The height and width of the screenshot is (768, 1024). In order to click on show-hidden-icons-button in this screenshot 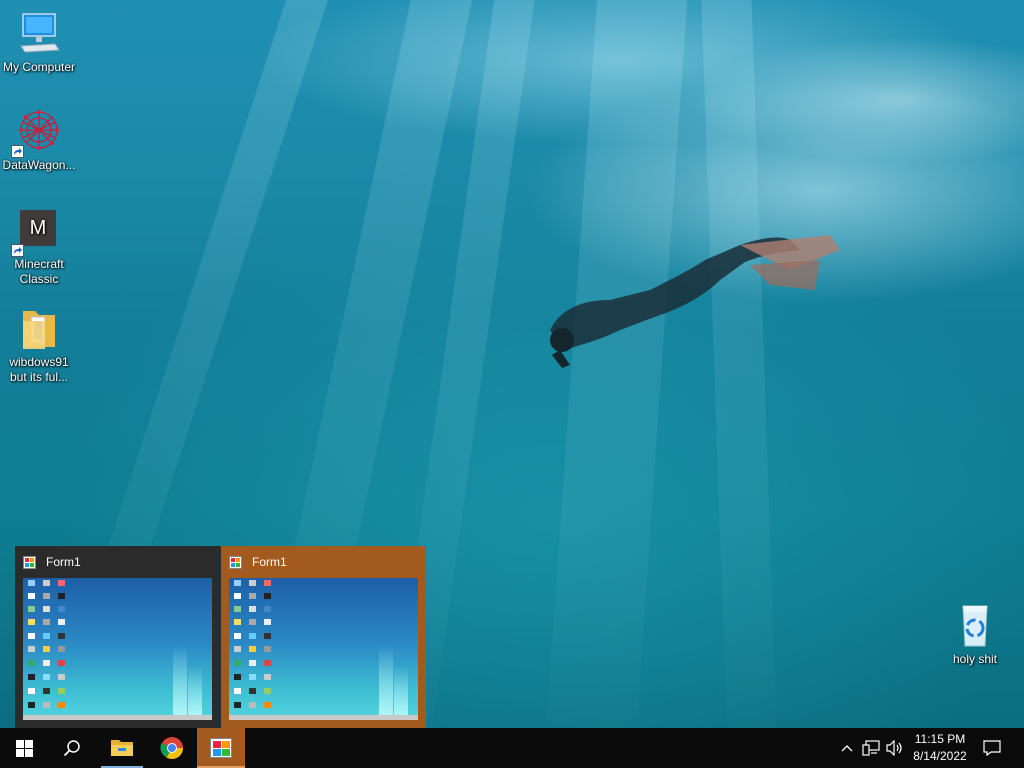, I will do `click(847, 748)`.